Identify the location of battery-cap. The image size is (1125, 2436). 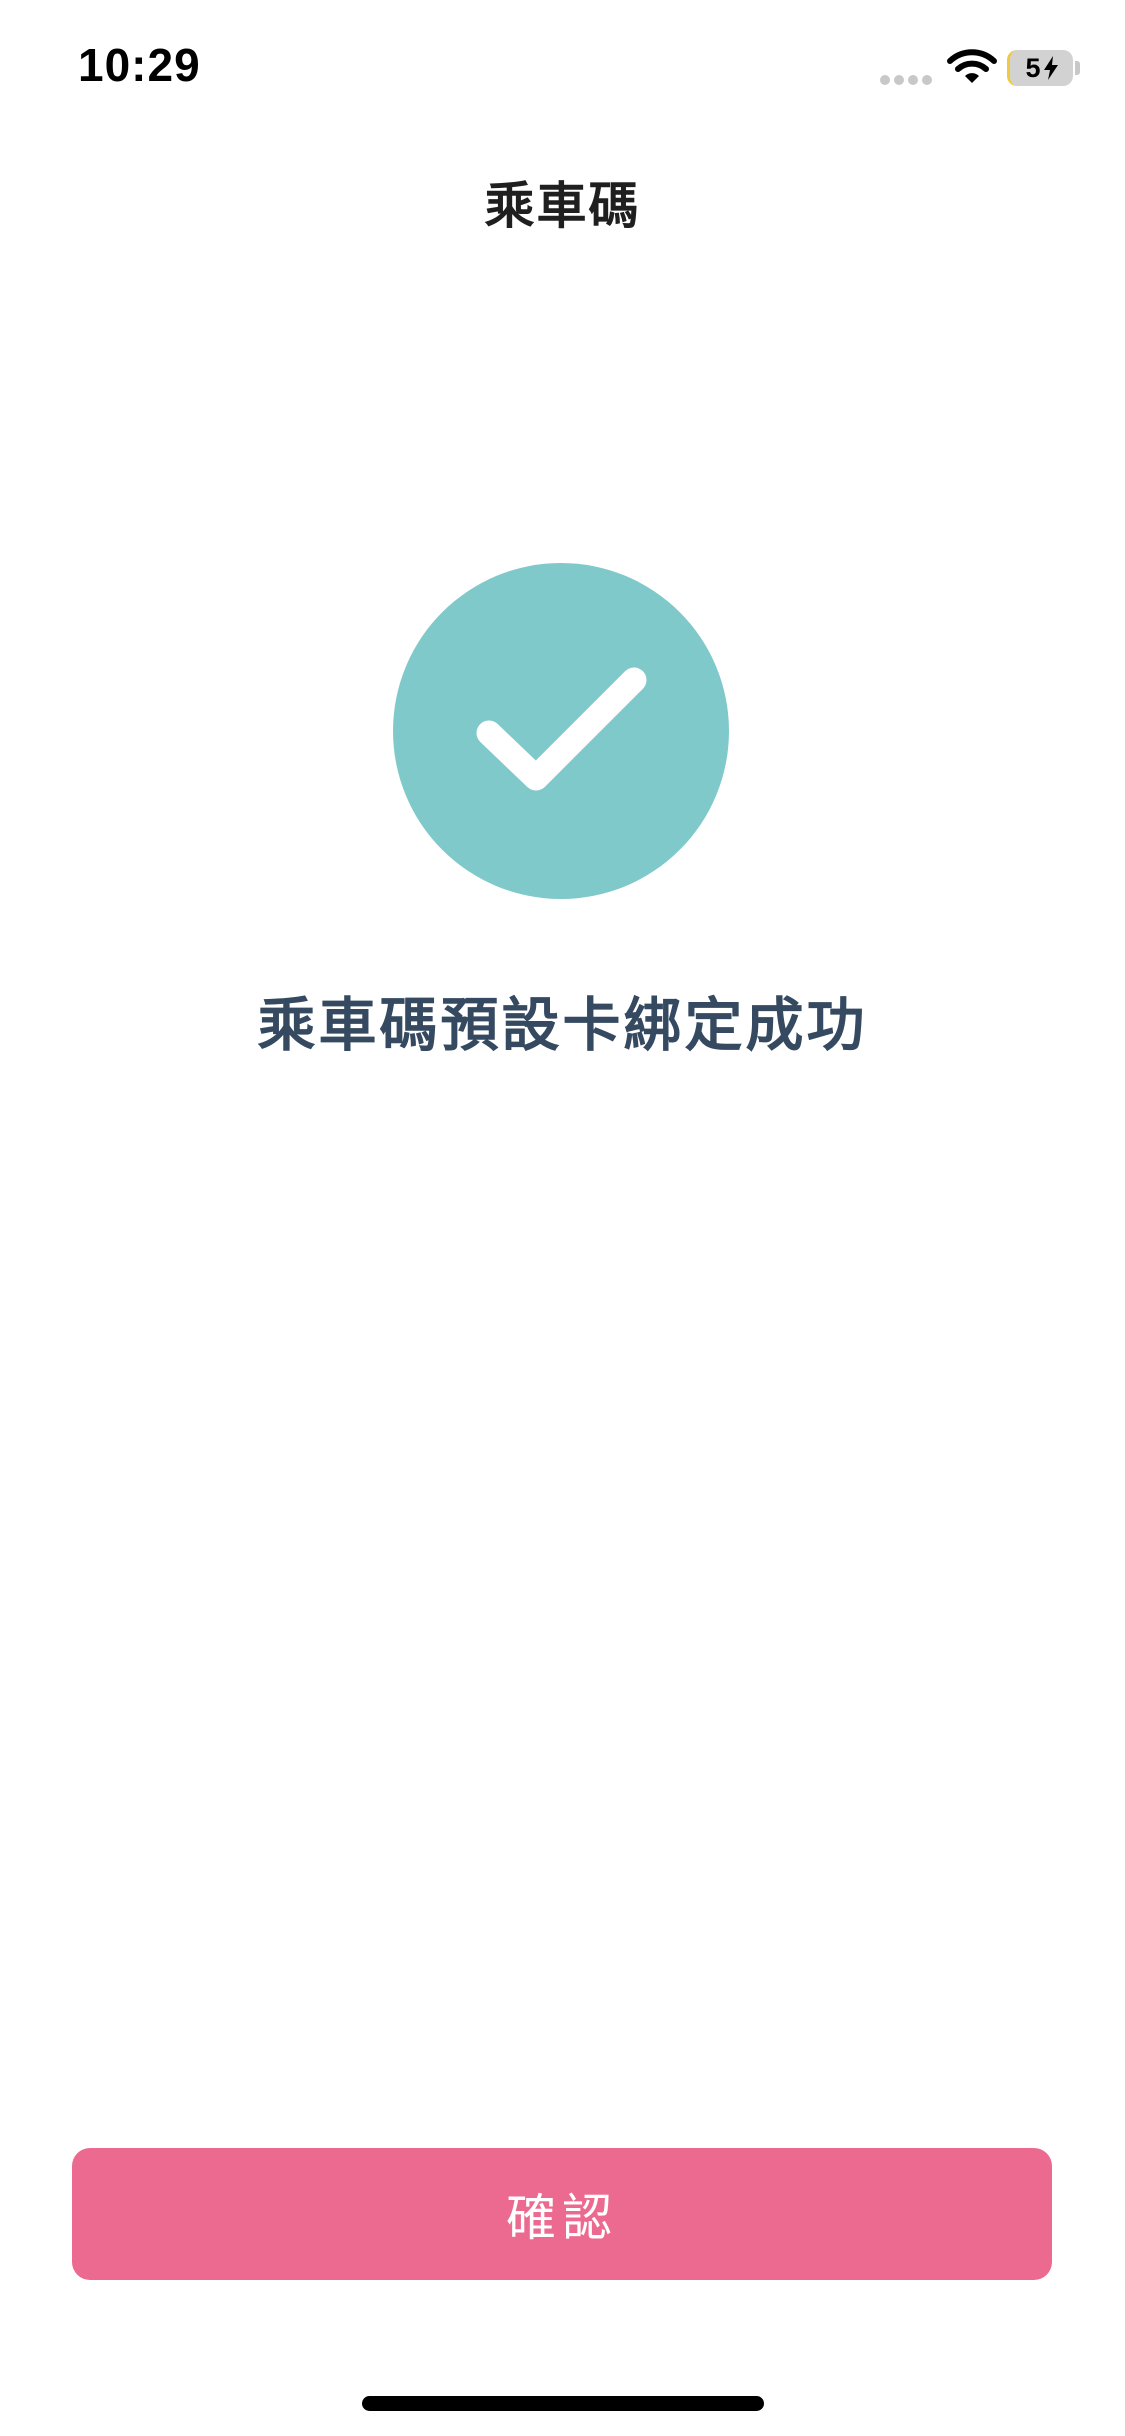
(1077, 68).